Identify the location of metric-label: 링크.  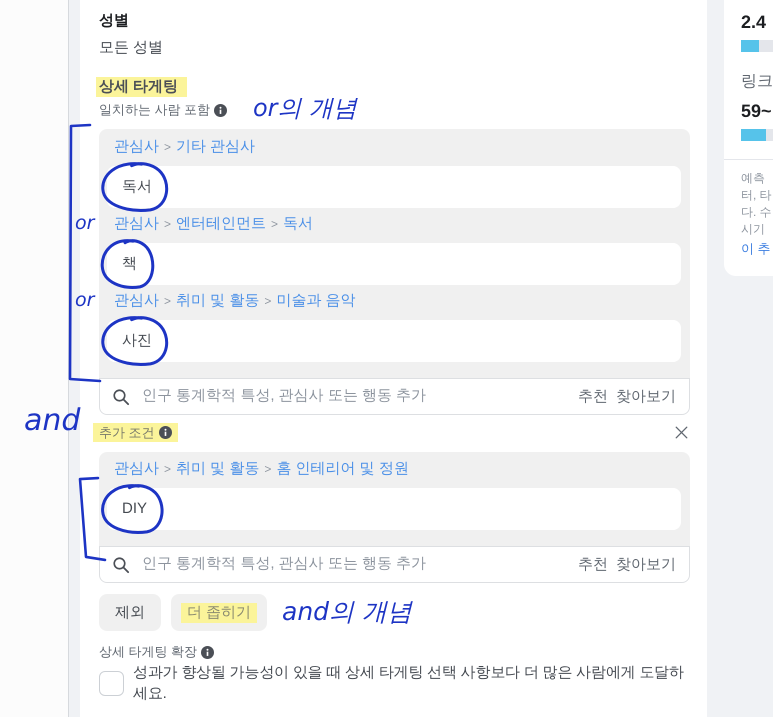
(757, 82).